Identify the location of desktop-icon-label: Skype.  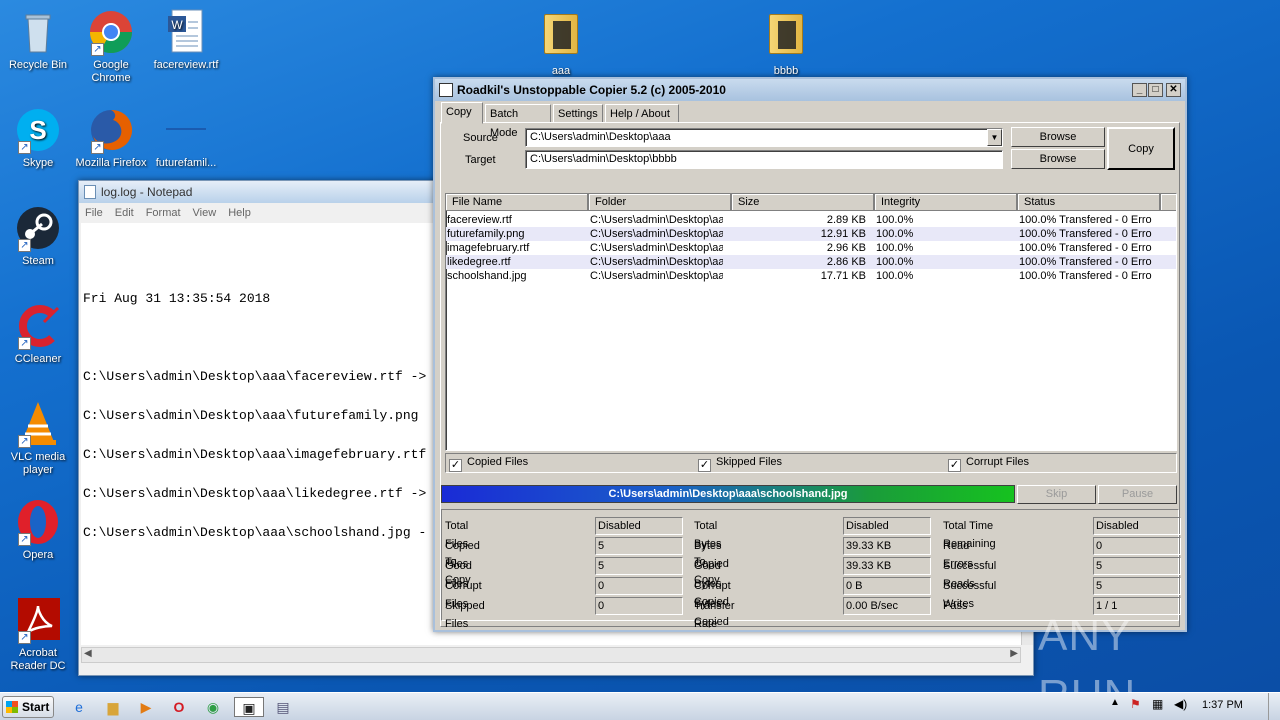
(38, 163).